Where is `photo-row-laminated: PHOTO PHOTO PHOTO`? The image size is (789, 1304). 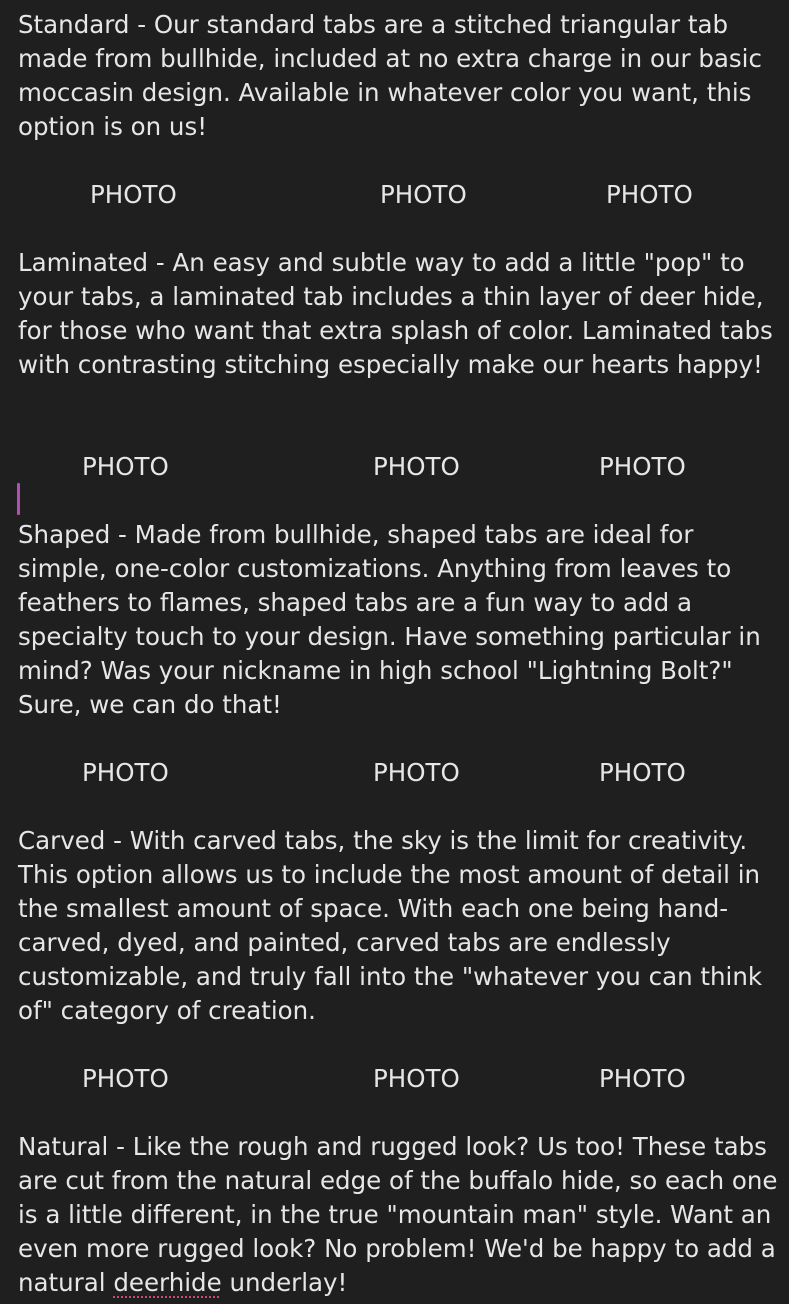 photo-row-laminated: PHOTO PHOTO PHOTO is located at coordinates (394, 467).